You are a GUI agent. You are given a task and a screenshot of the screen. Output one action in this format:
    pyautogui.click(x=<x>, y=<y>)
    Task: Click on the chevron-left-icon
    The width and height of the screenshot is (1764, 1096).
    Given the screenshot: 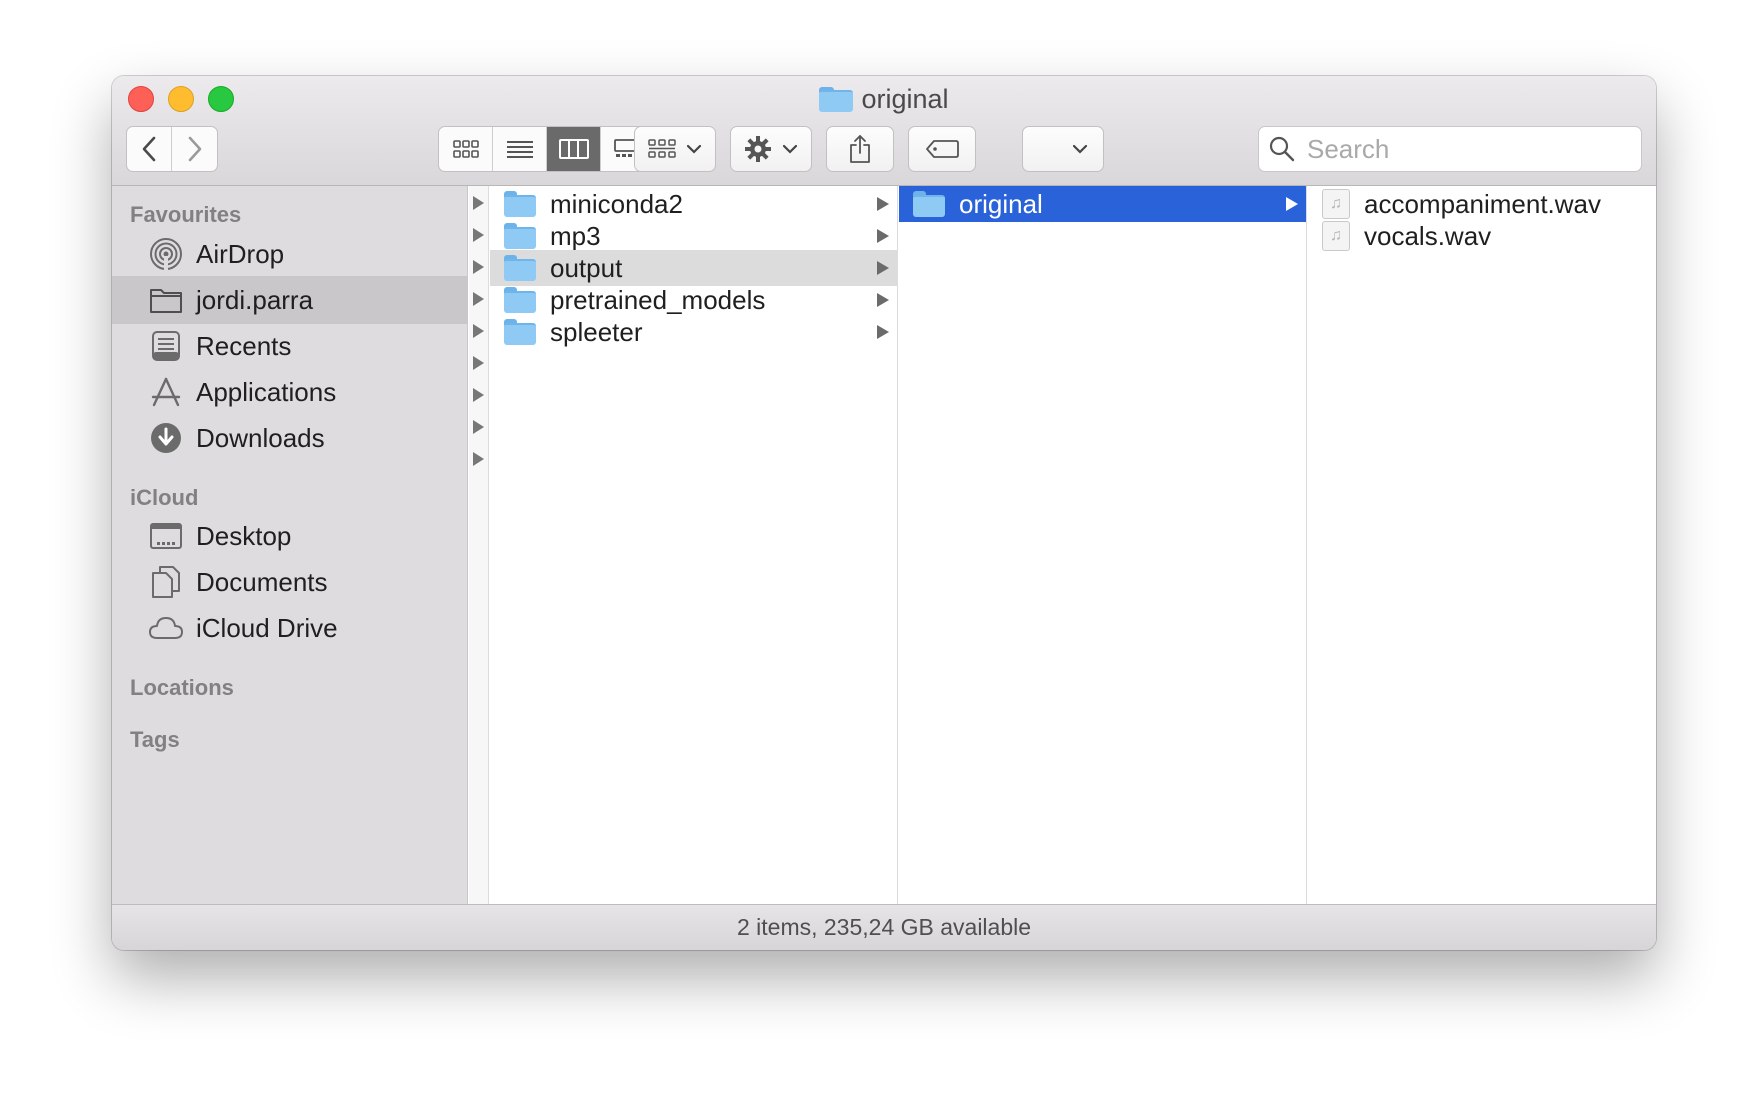 What is the action you would take?
    pyautogui.click(x=149, y=149)
    